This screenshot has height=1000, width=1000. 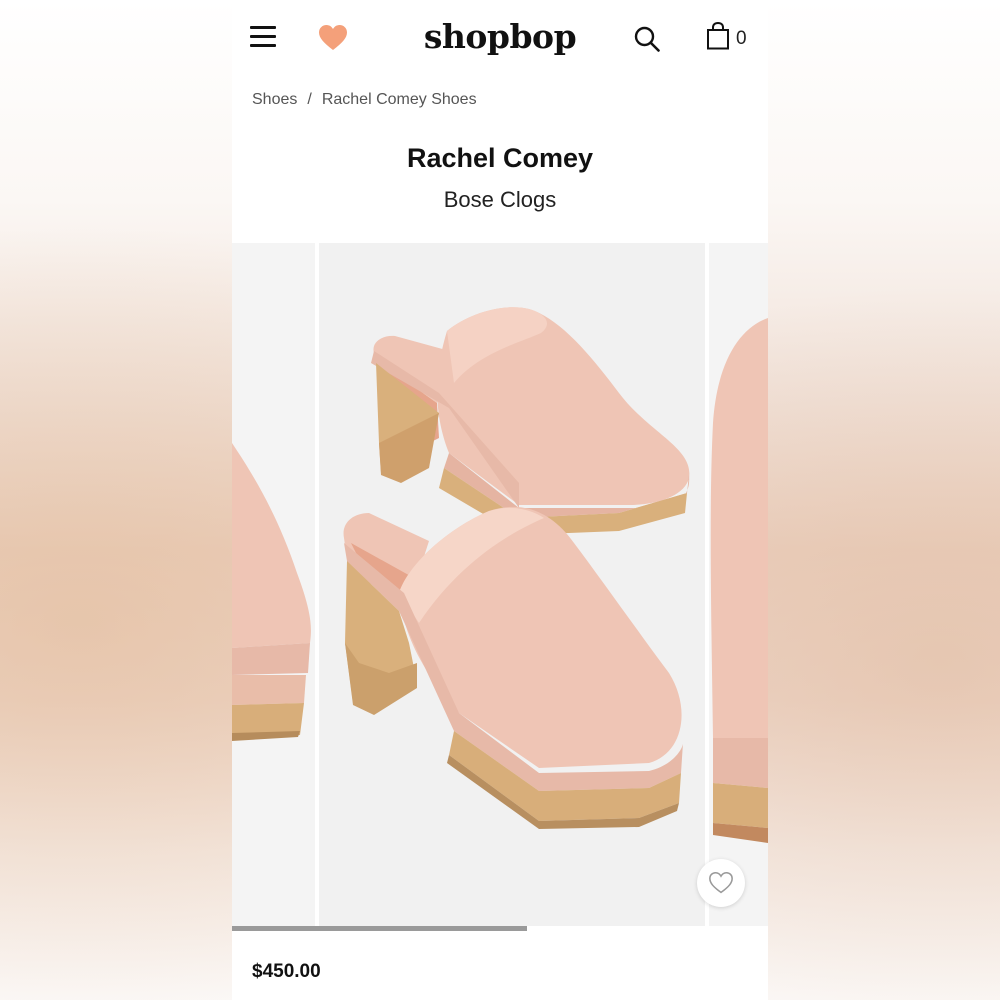 What do you see at coordinates (741, 38) in the screenshot?
I see `bag-count: 0` at bounding box center [741, 38].